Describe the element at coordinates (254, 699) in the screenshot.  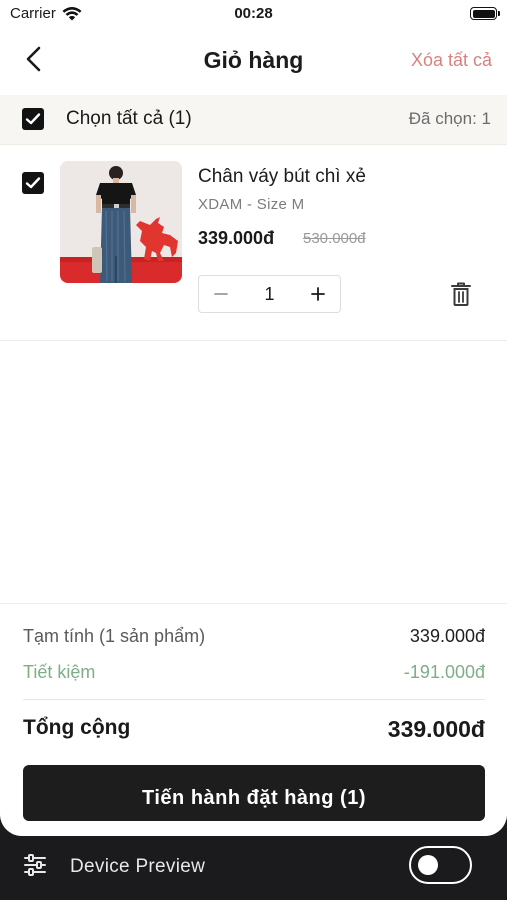
I see `summary-divider` at that location.